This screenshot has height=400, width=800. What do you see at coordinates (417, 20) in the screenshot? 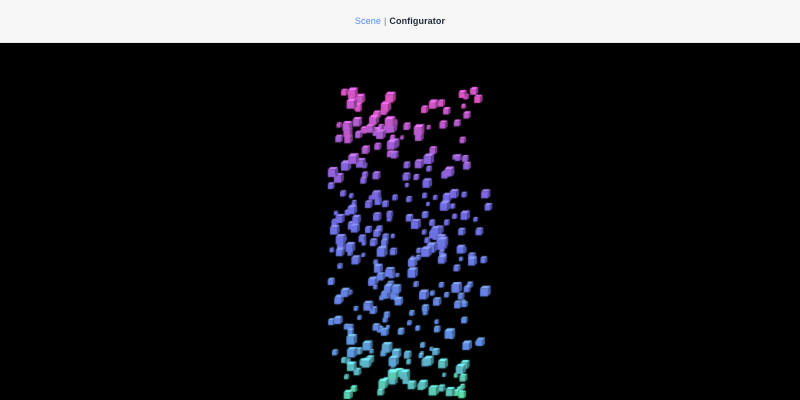
I see `breadcrumb-current-page: Configurator` at bounding box center [417, 20].